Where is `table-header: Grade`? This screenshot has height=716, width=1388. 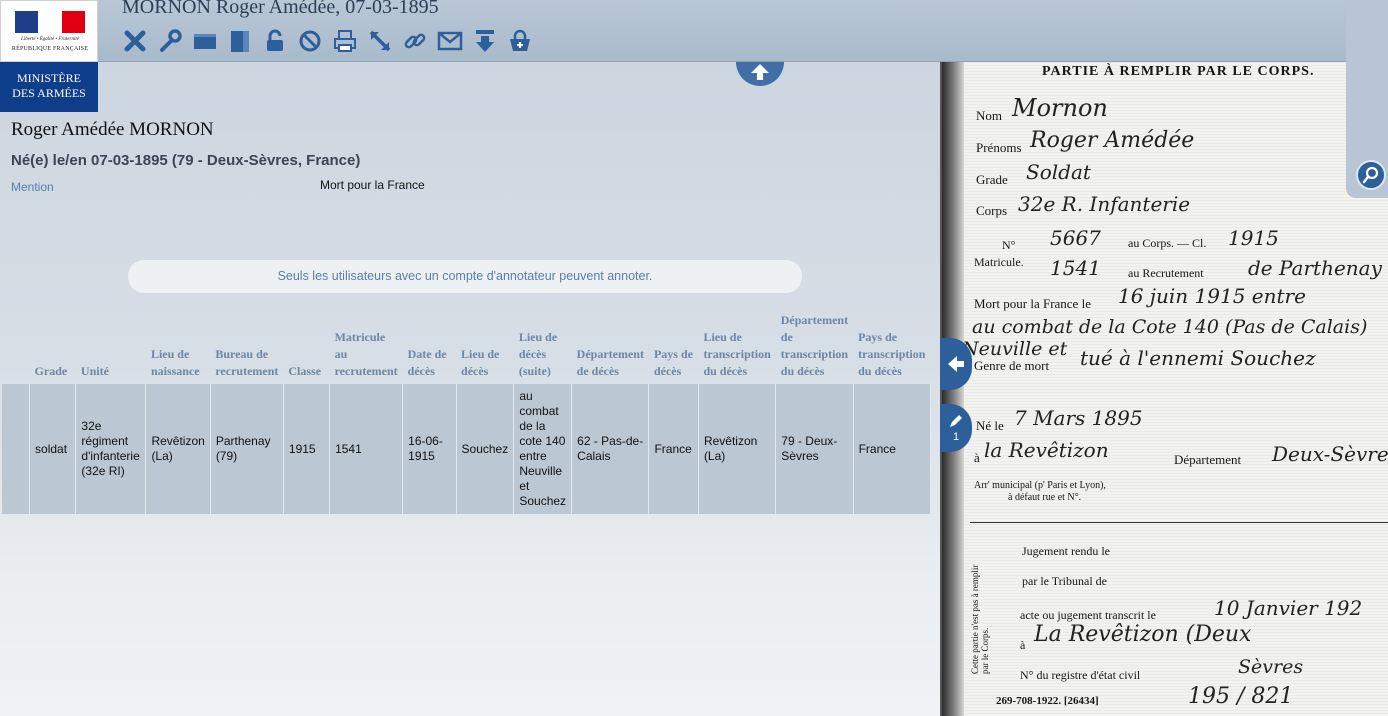
table-header: Grade is located at coordinates (51, 371).